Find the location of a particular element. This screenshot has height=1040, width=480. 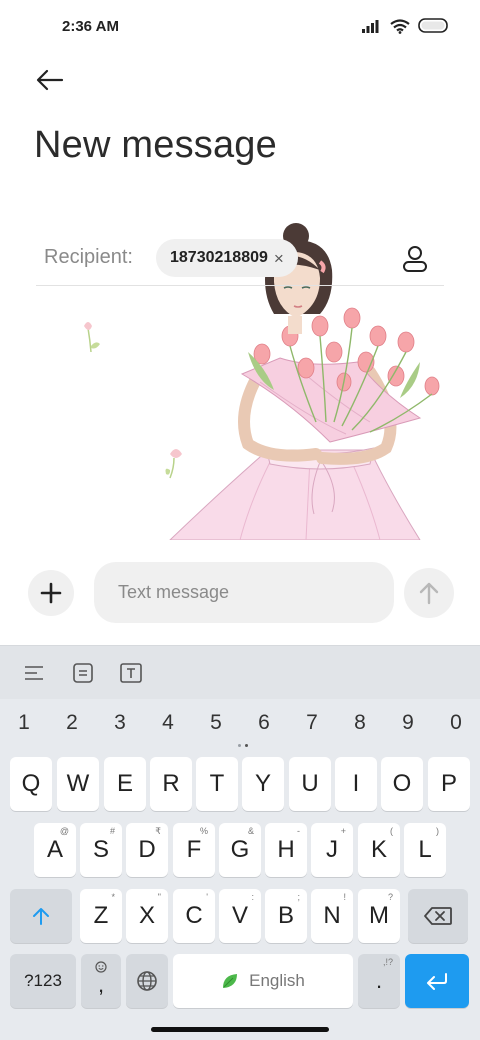

key-hint: % is located at coordinates (203, 831).